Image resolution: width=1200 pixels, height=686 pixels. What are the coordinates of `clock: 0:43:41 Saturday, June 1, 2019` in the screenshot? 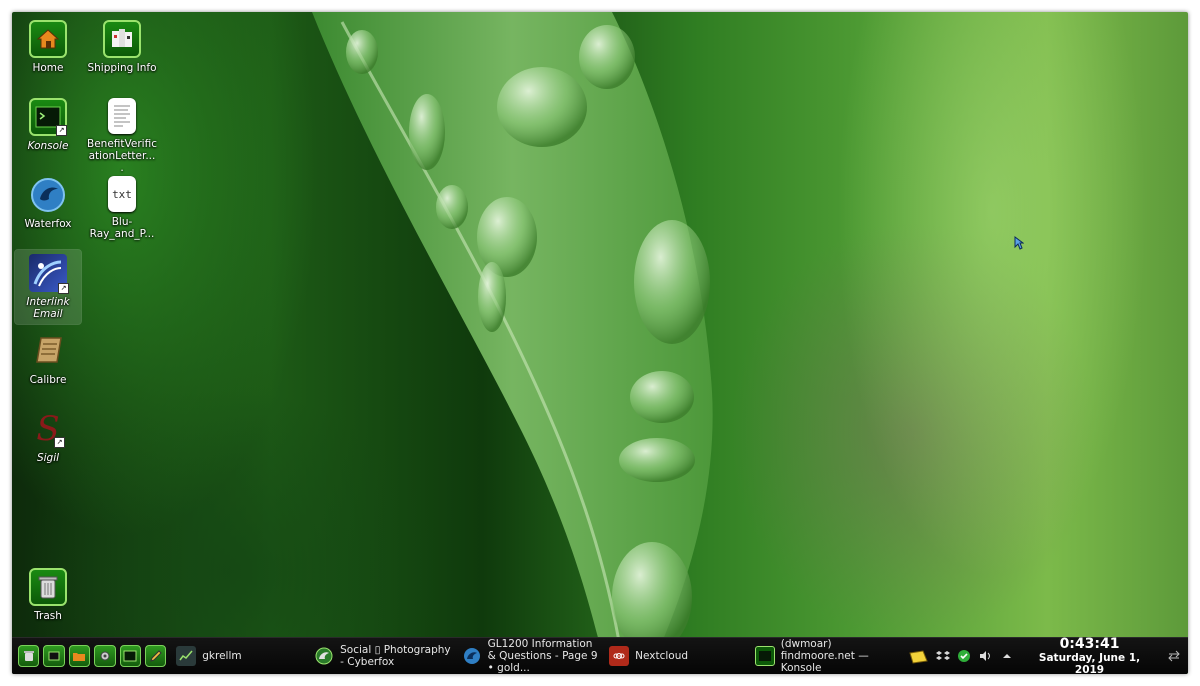 It's located at (1089, 655).